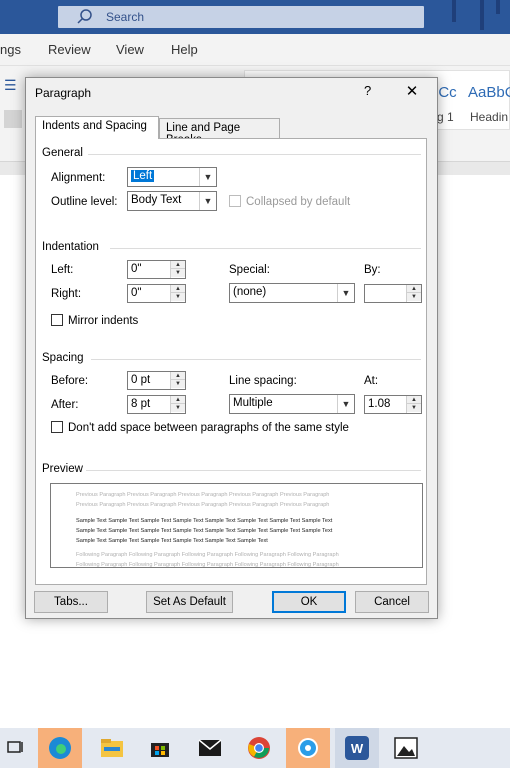 The width and height of the screenshot is (510, 768). What do you see at coordinates (84, 16) in the screenshot?
I see `search-icon` at bounding box center [84, 16].